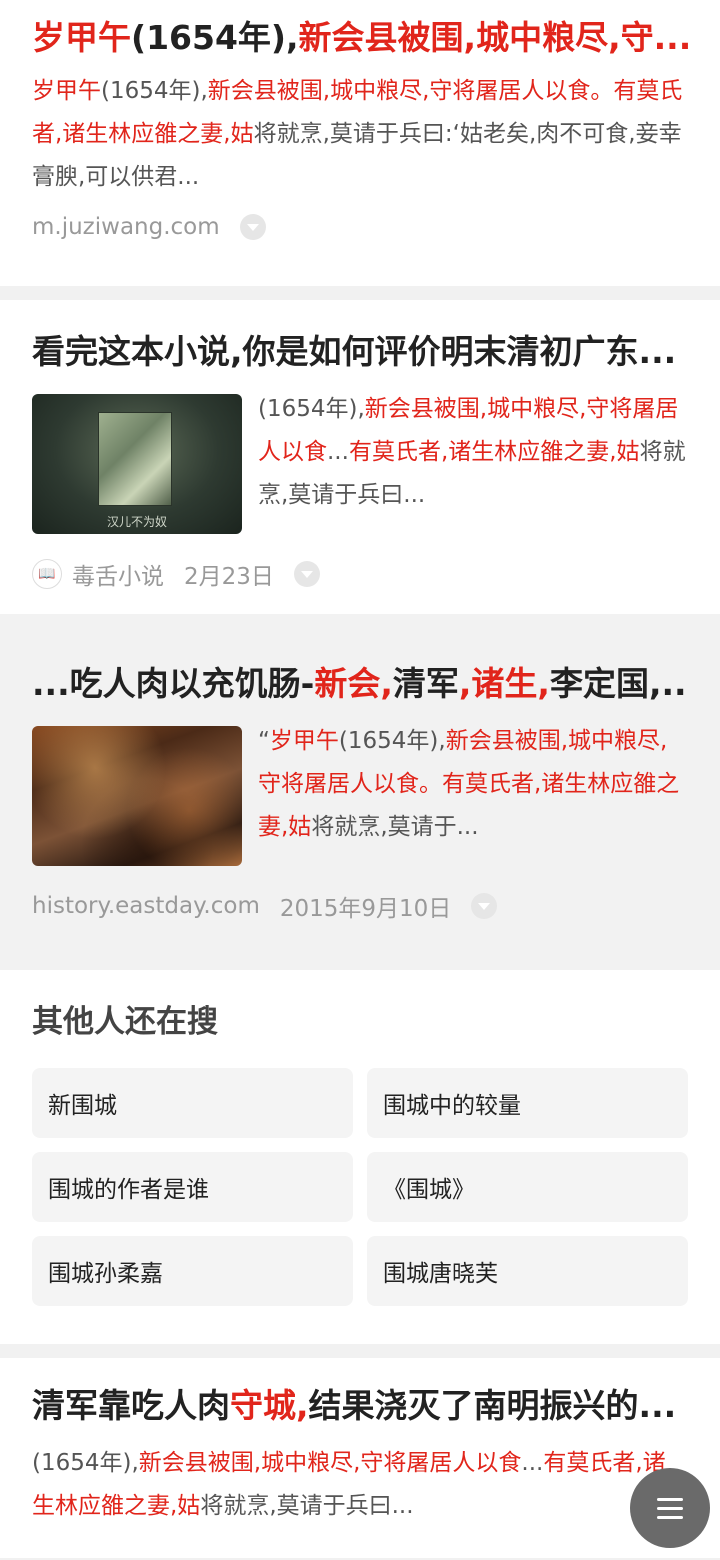 This screenshot has width=720, height=1560. What do you see at coordinates (360, 227) in the screenshot?
I see `result-meta: m.juziwang.com` at bounding box center [360, 227].